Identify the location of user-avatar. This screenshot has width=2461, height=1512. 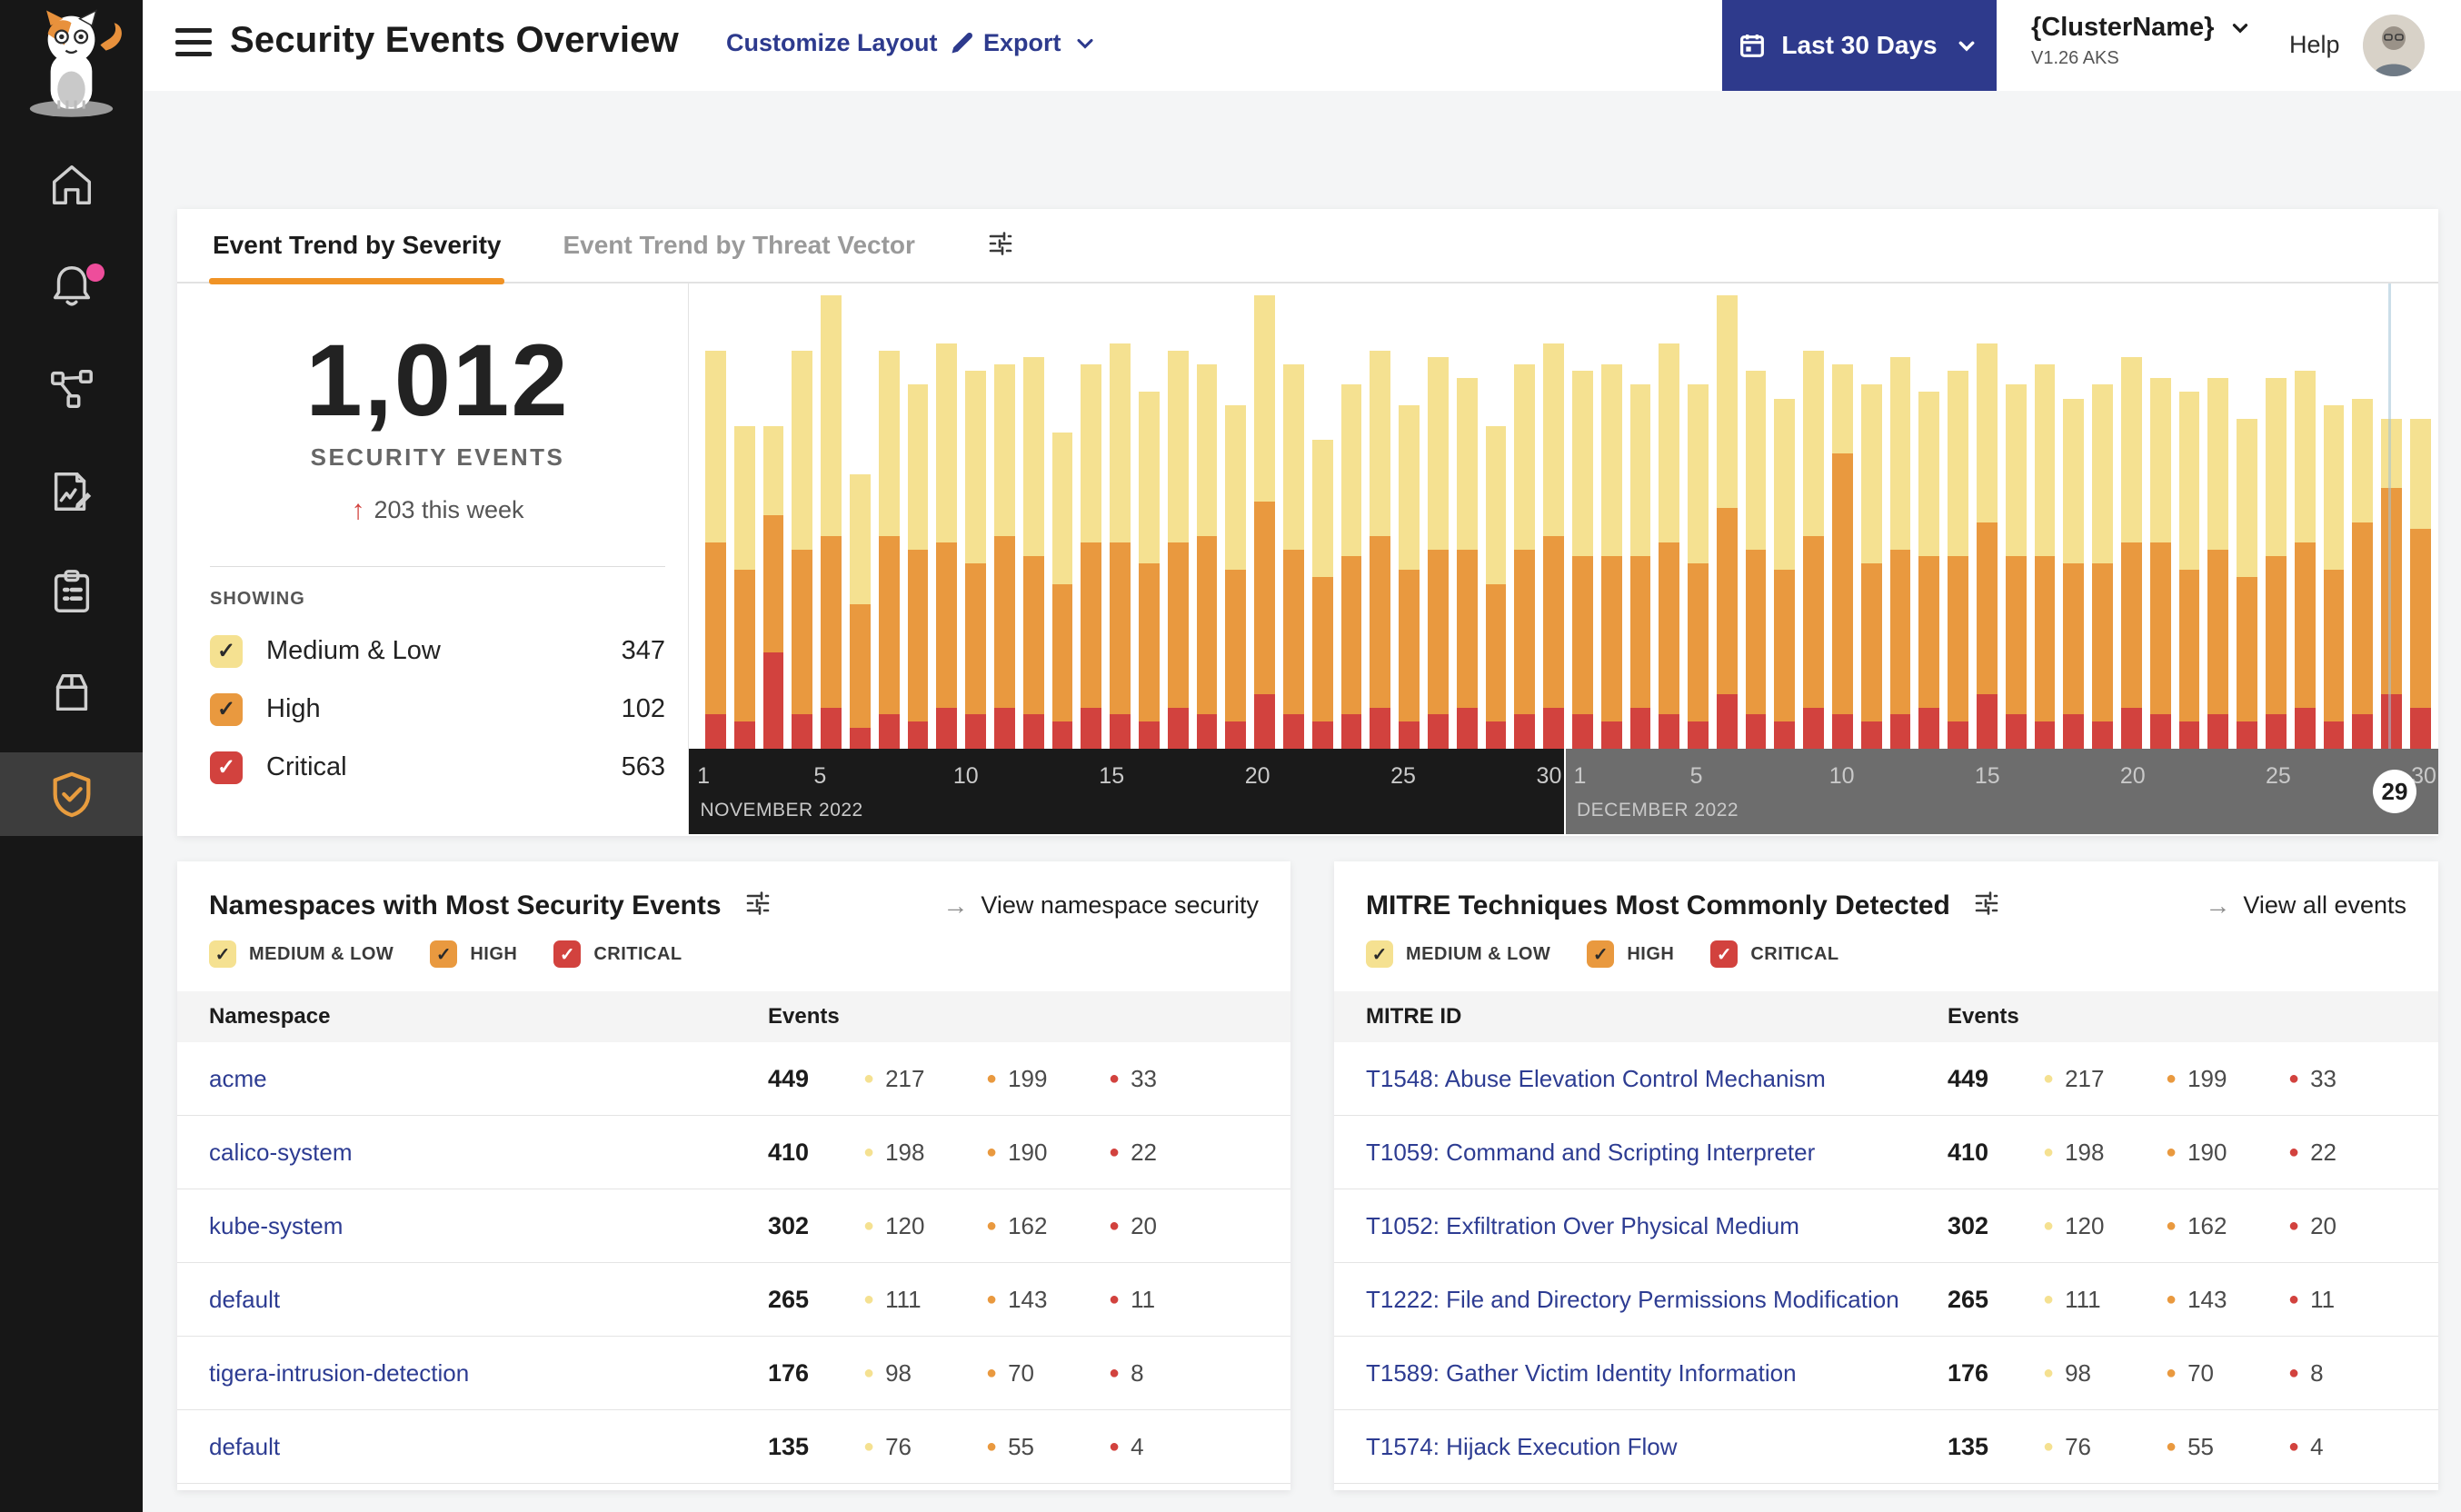
(2394, 45).